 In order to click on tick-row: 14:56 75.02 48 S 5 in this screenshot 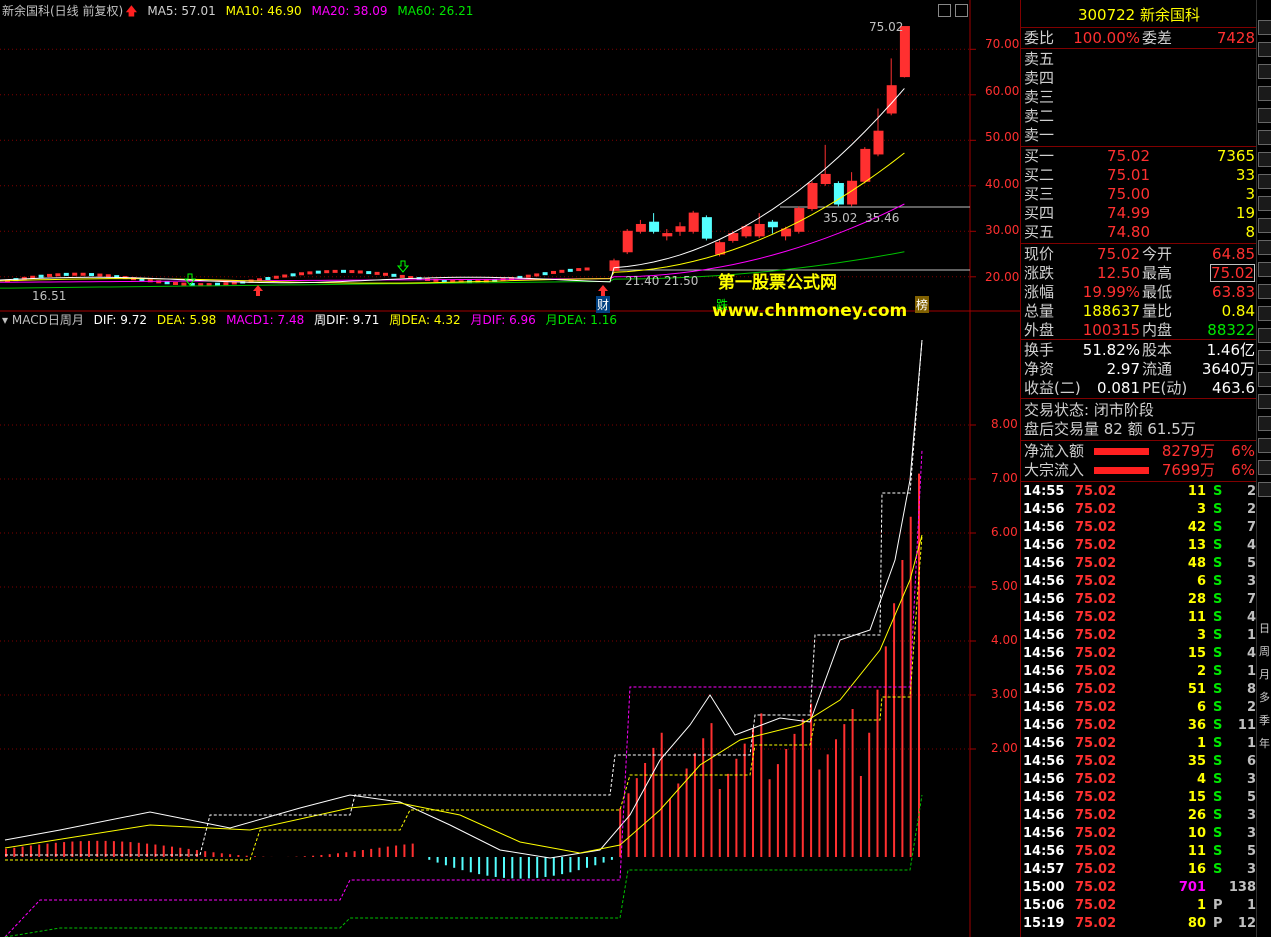, I will do `click(1139, 564)`.